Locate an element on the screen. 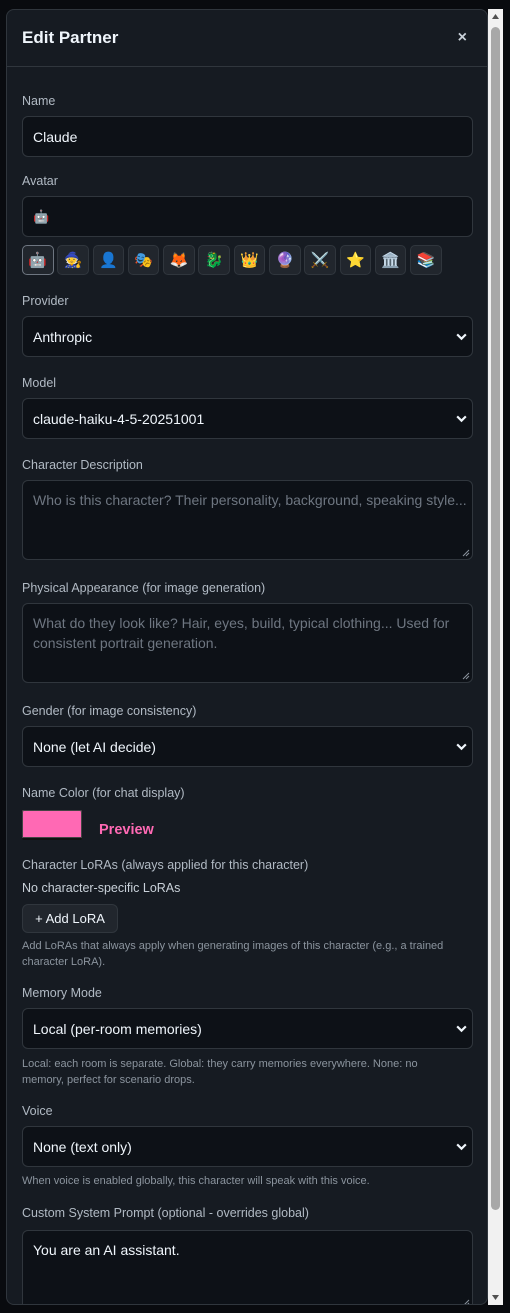 This screenshot has width=510, height=1313. add-lora-button: + Add LoRA is located at coordinates (70, 918).